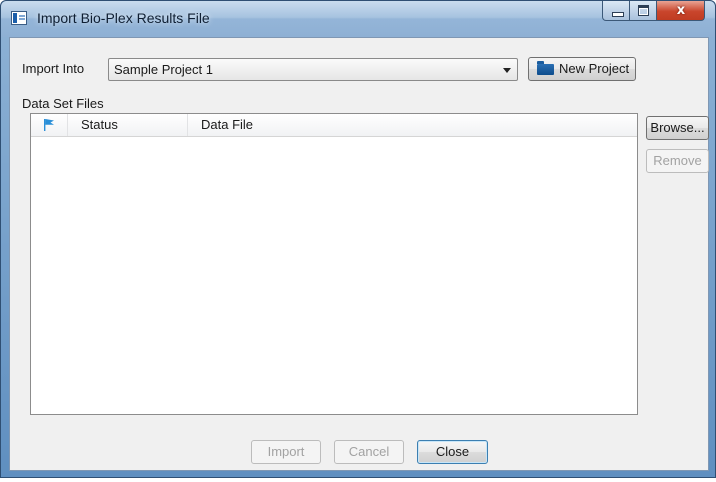  I want to click on title-bar: Import Bio-Plex Results File x, so click(358, 19).